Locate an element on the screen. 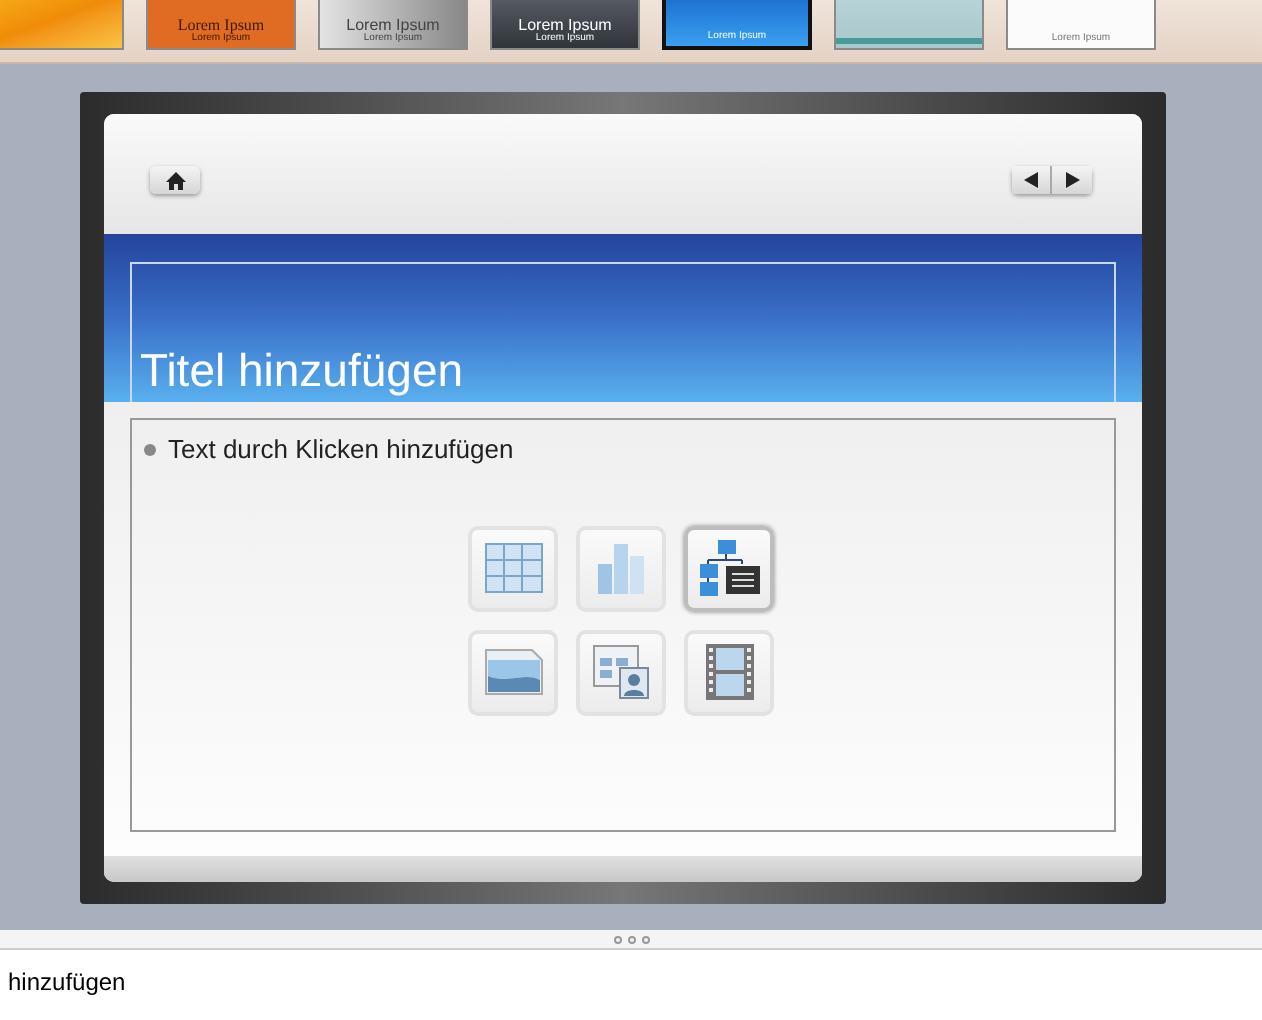 The width and height of the screenshot is (1262, 1020). bullet-icon is located at coordinates (150, 449).